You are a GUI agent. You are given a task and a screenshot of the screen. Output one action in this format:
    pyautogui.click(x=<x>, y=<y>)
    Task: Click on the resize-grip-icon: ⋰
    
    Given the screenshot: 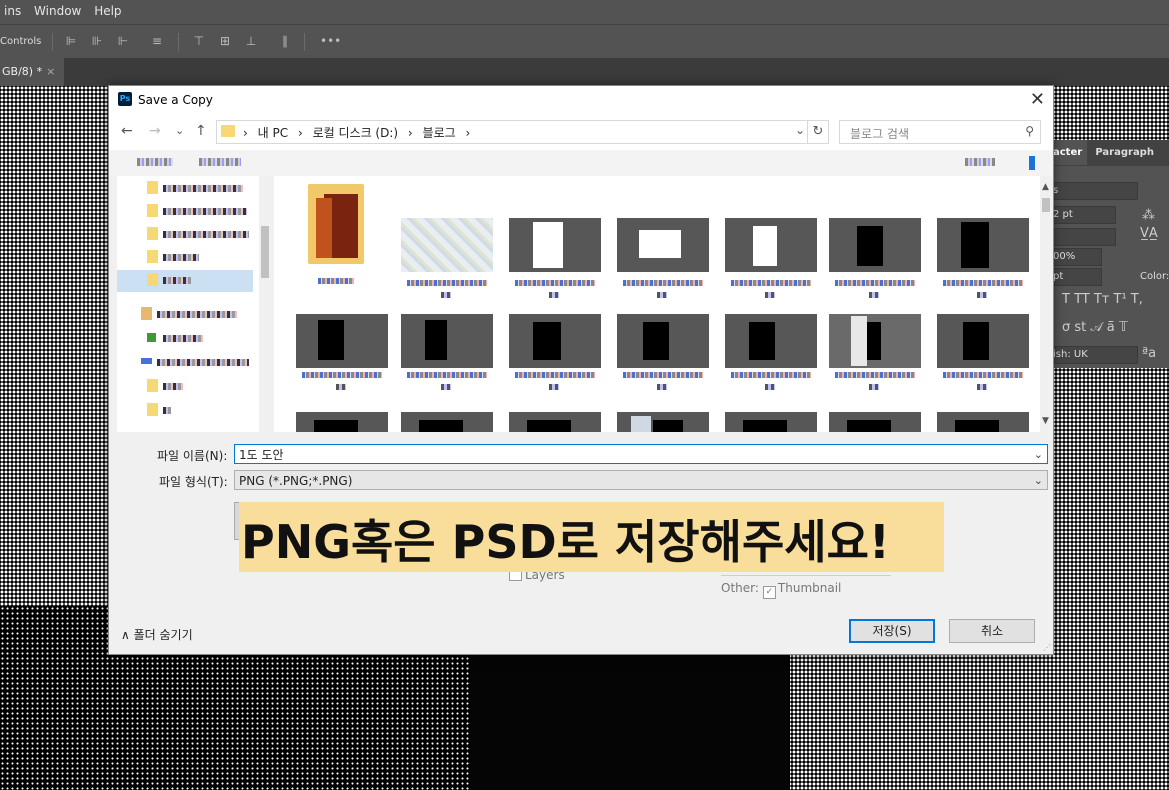 What is the action you would take?
    pyautogui.click(x=1047, y=647)
    